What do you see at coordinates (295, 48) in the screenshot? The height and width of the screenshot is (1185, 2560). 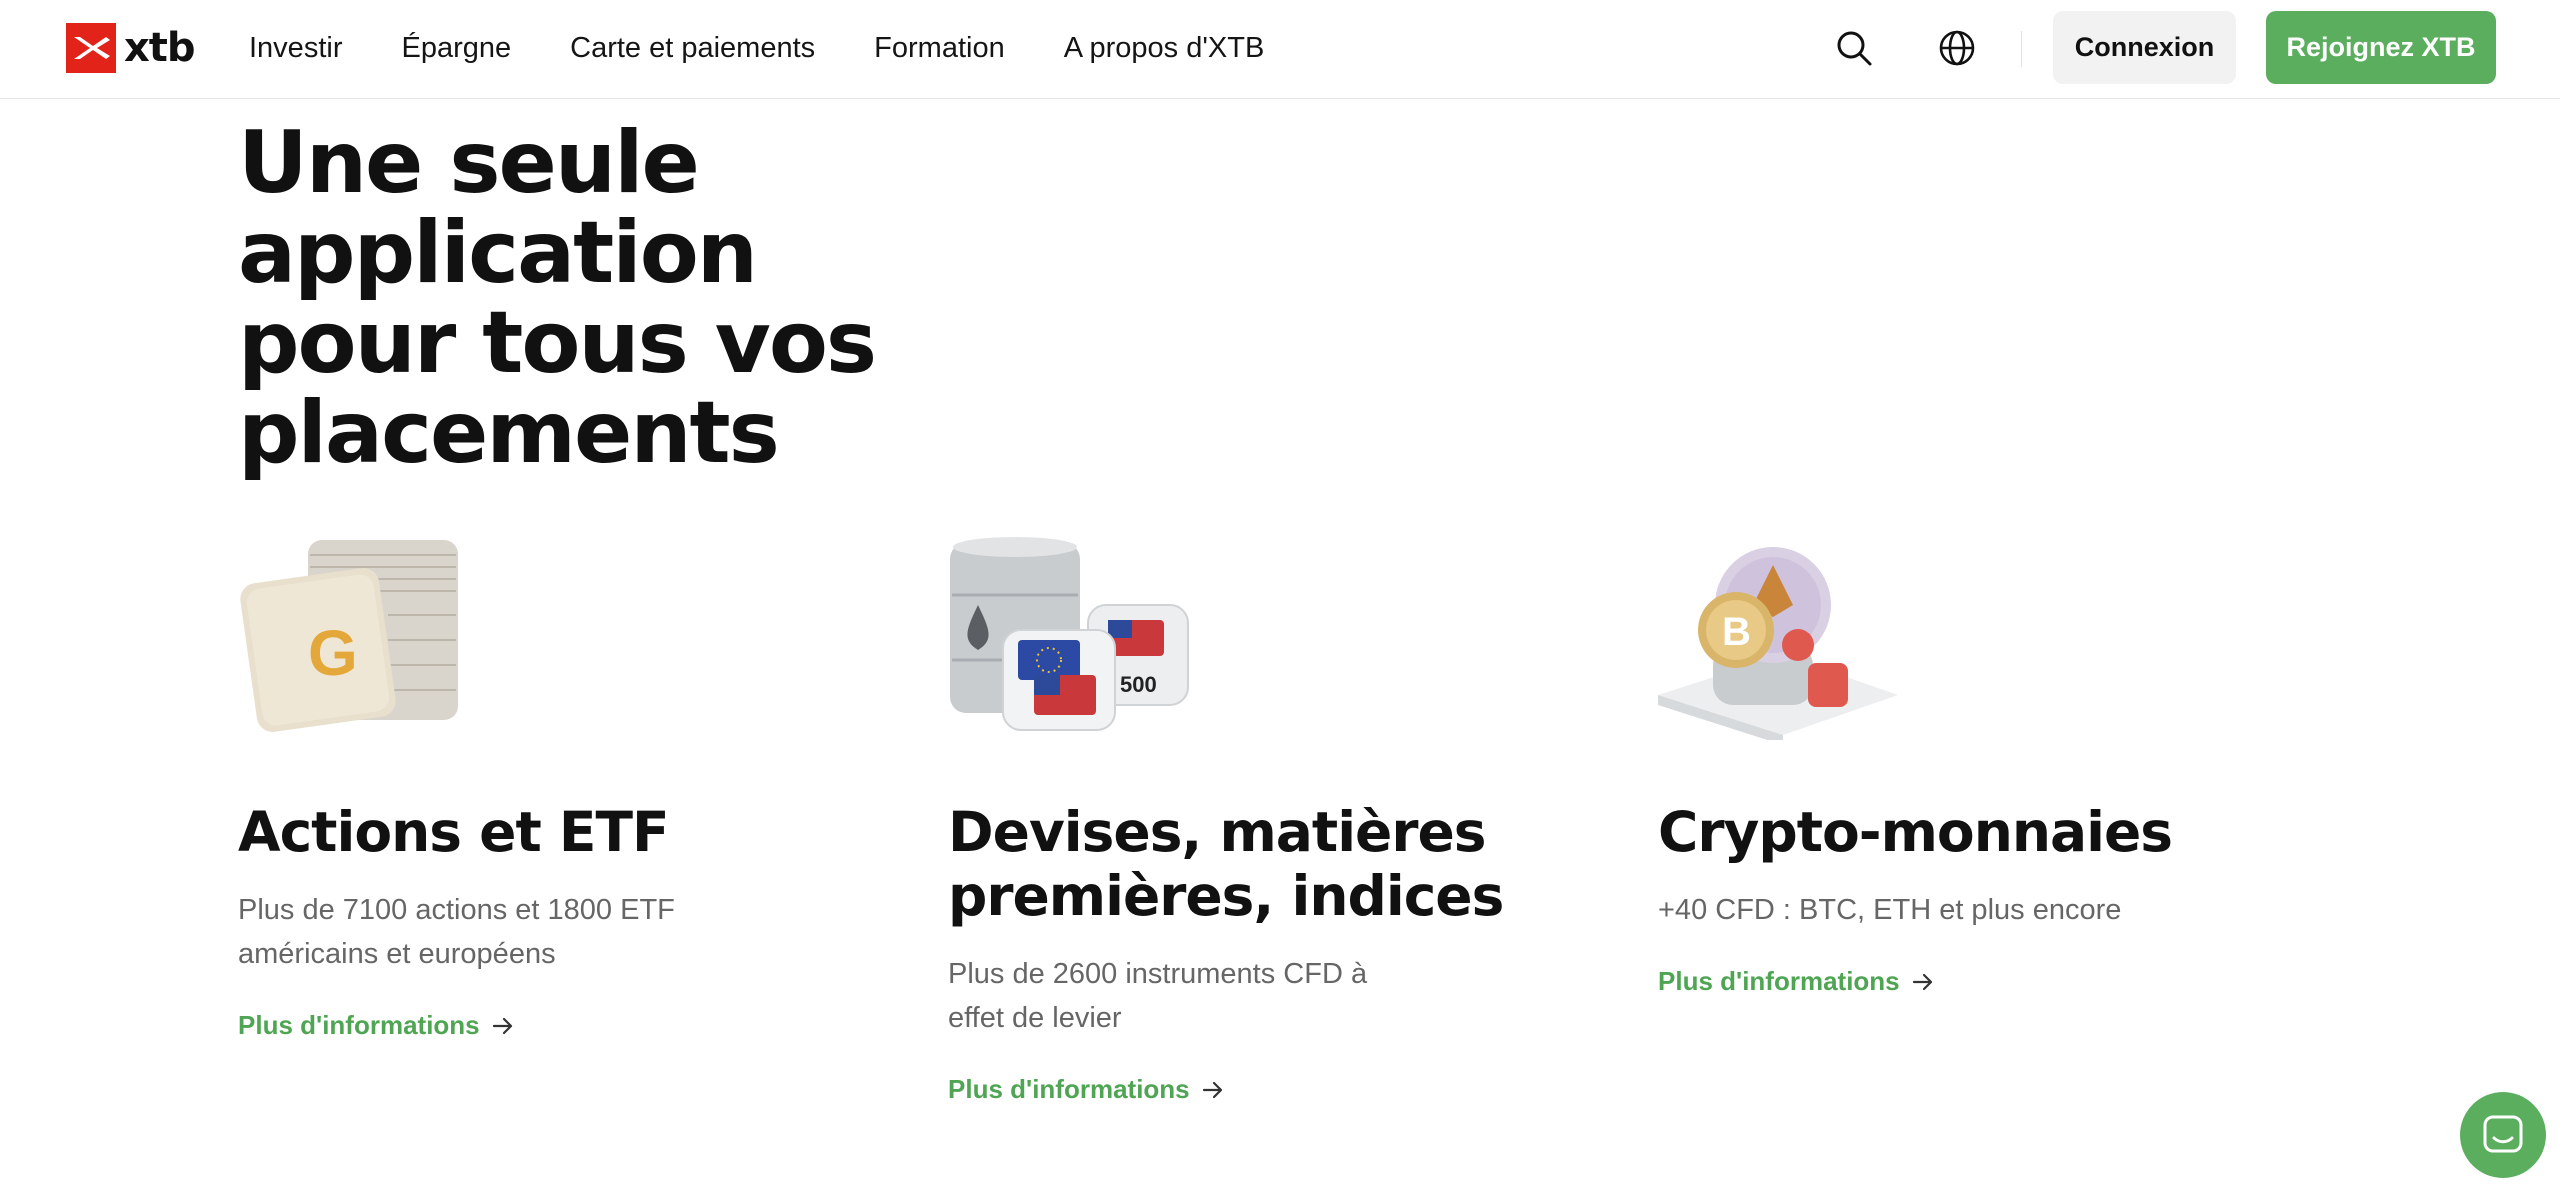 I see `nav-investir: Investir` at bounding box center [295, 48].